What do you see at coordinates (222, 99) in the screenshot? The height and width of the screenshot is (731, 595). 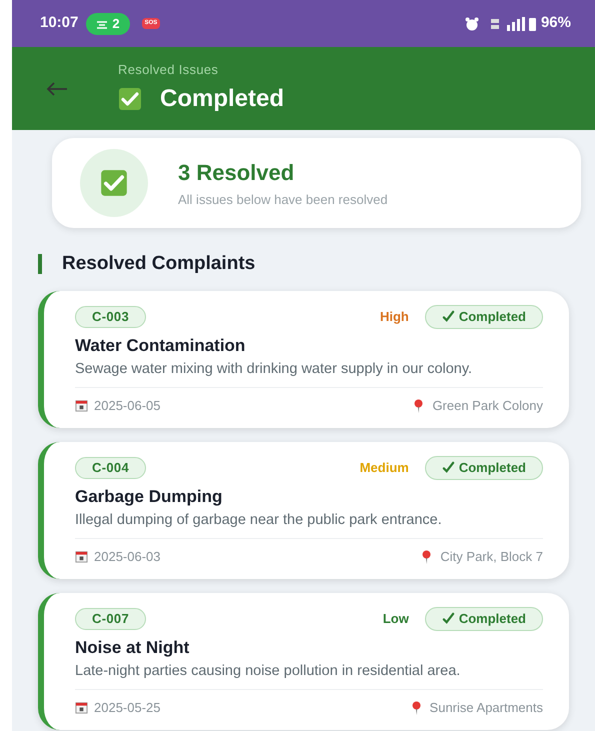 I see `header-title: Completed` at bounding box center [222, 99].